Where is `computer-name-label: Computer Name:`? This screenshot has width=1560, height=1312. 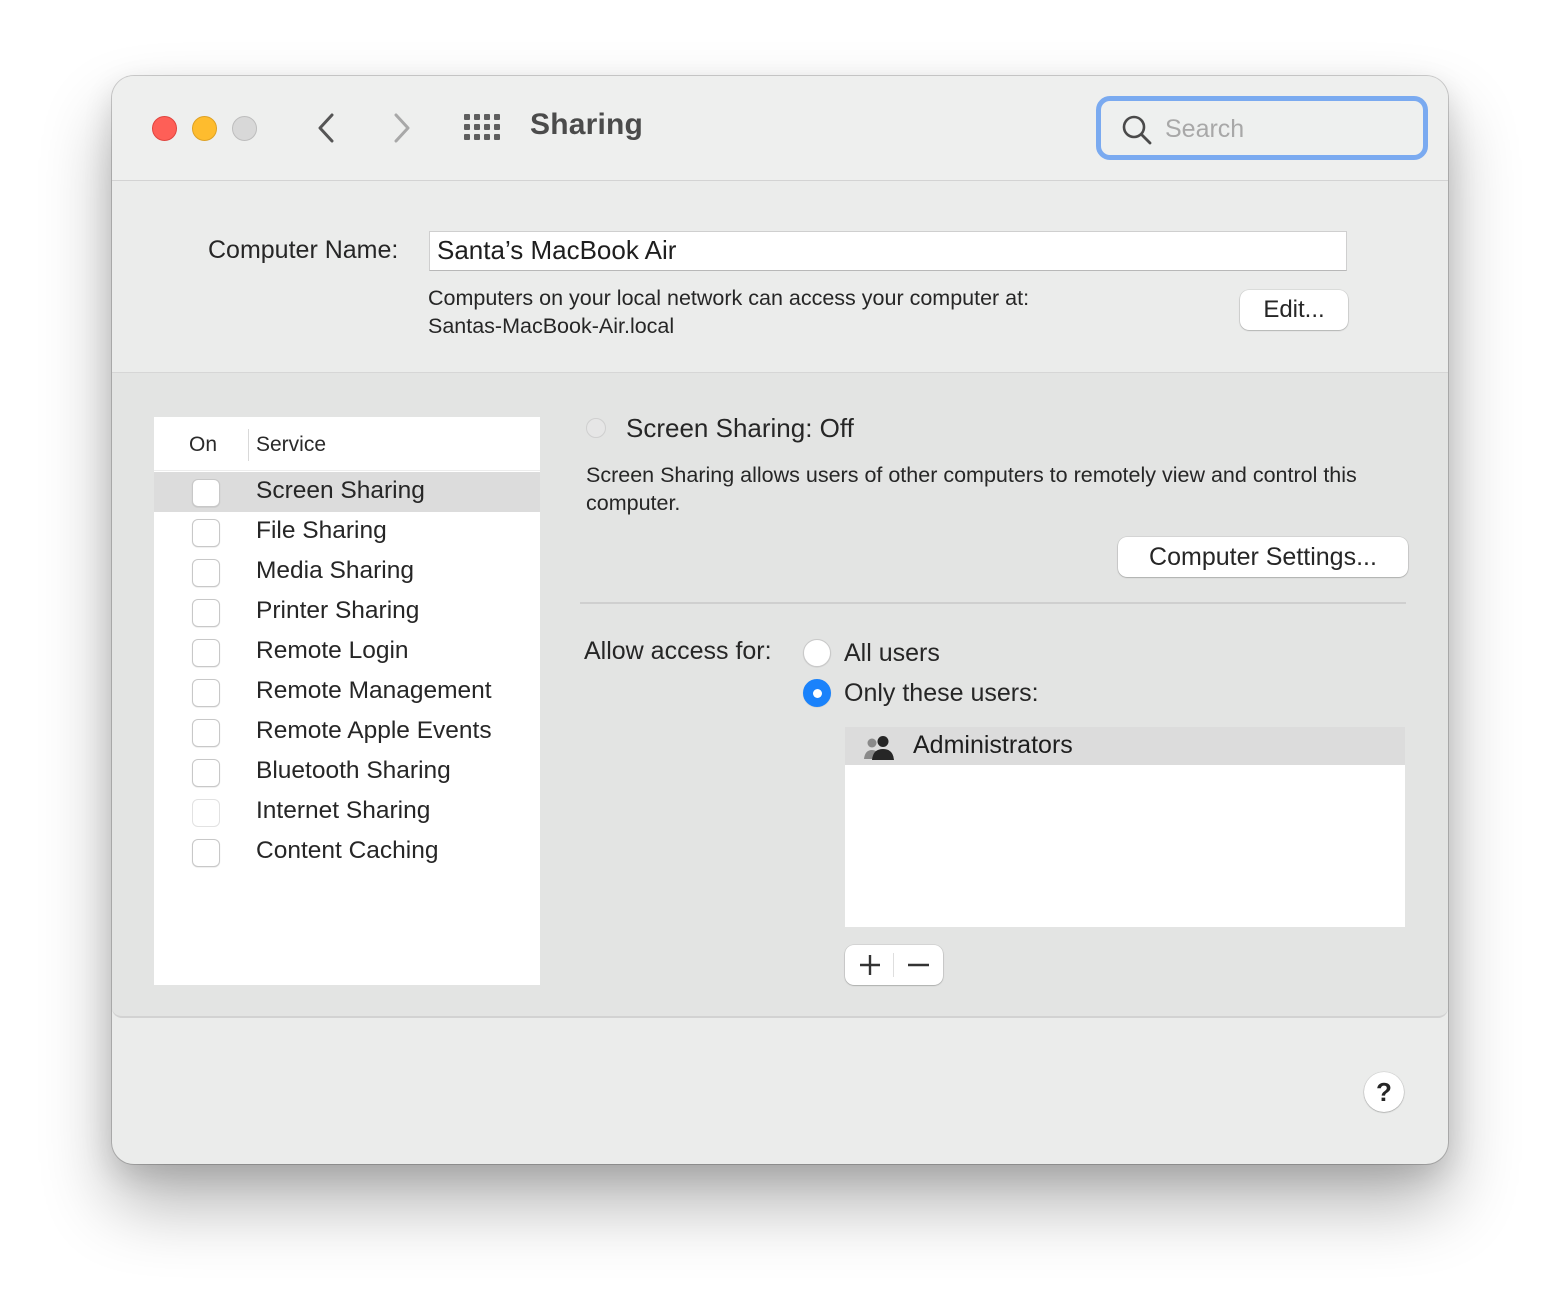
computer-name-label: Computer Name: is located at coordinates (303, 250).